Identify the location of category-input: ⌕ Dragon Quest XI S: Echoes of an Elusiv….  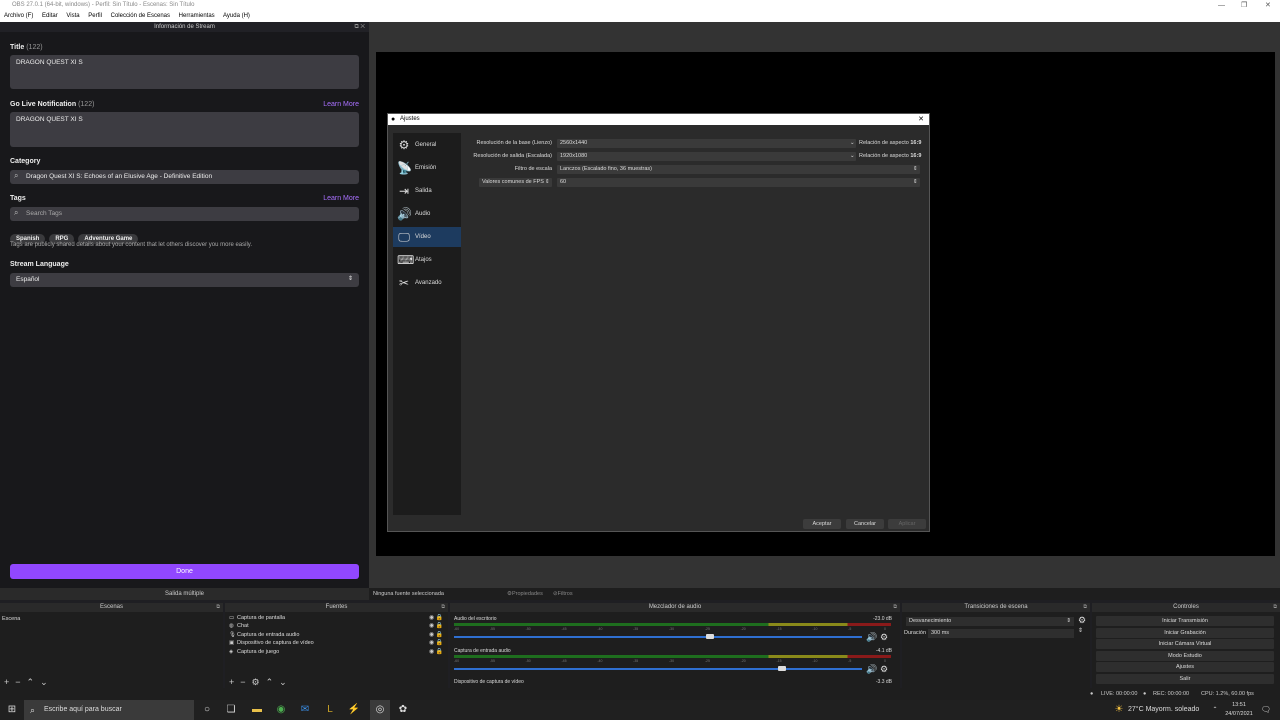
(184, 177).